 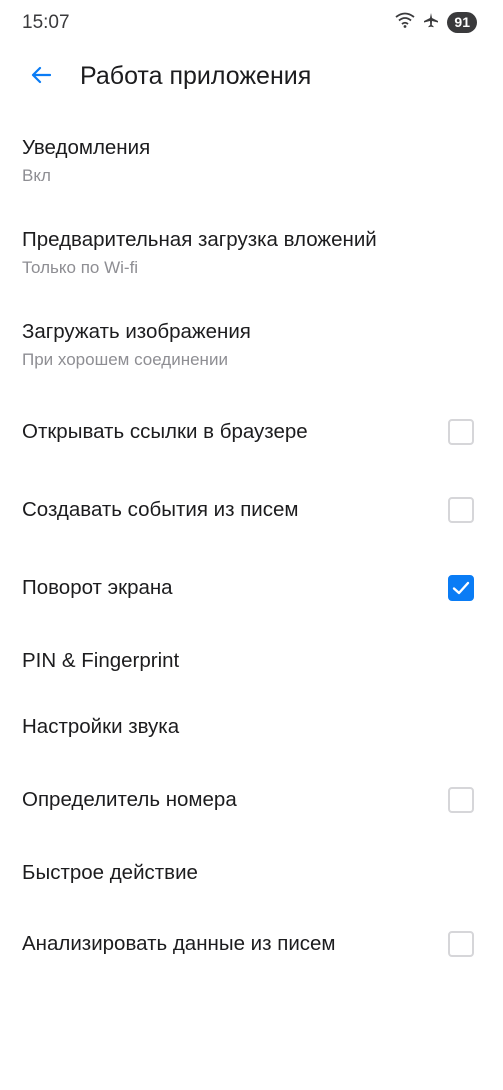 I want to click on back-button, so click(x=41, y=77).